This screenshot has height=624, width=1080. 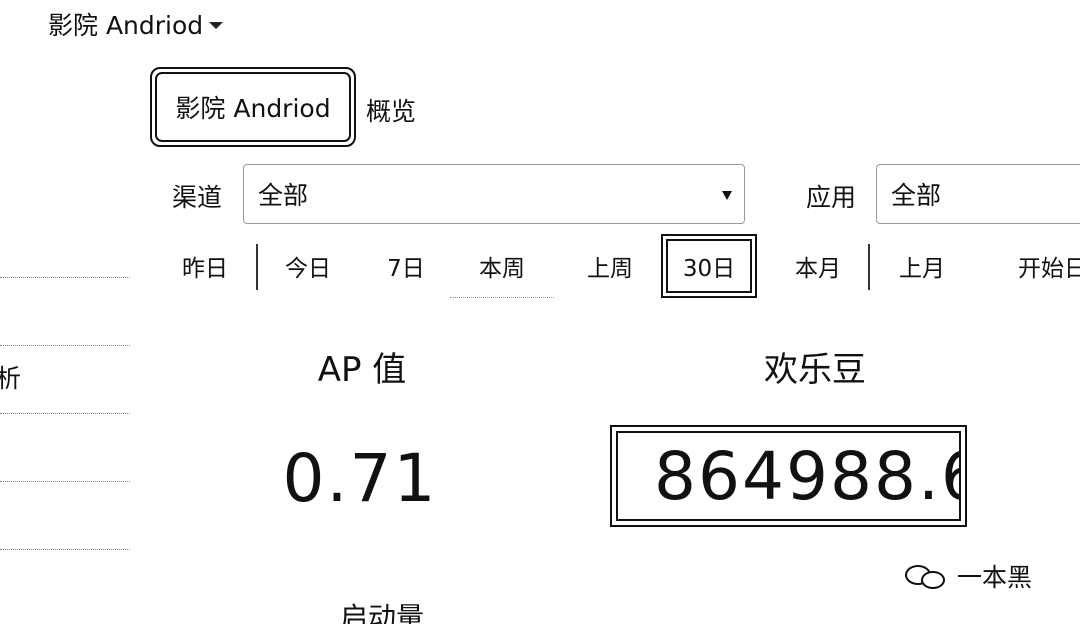 I want to click on start-date-input: 开始日, so click(x=1049, y=266).